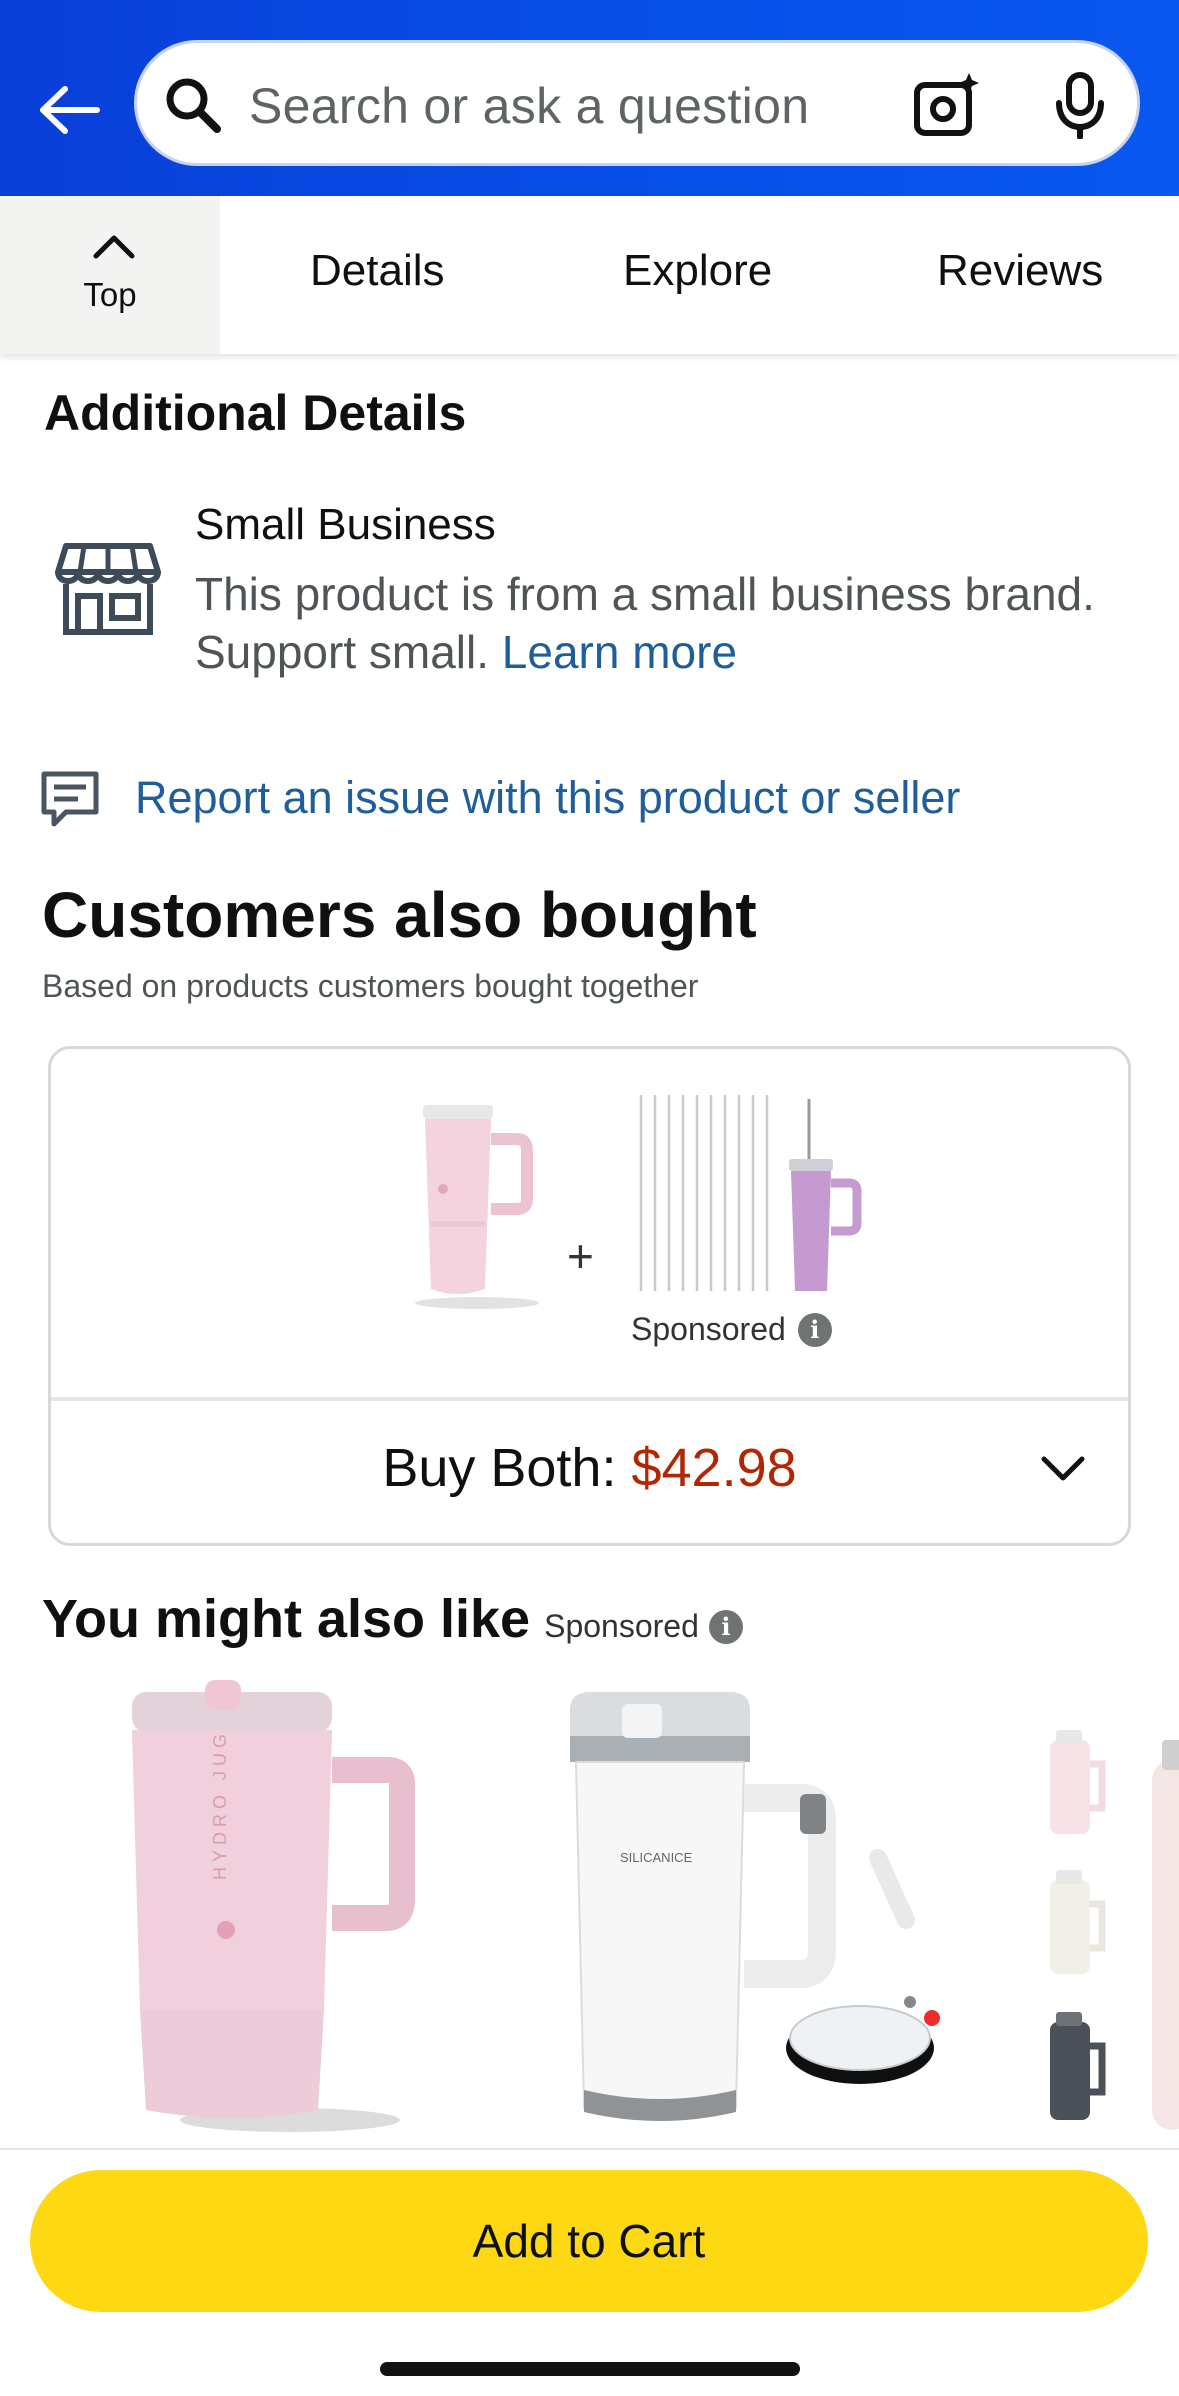  What do you see at coordinates (462, 1204) in the screenshot?
I see `pink-tumbler-thumbnail` at bounding box center [462, 1204].